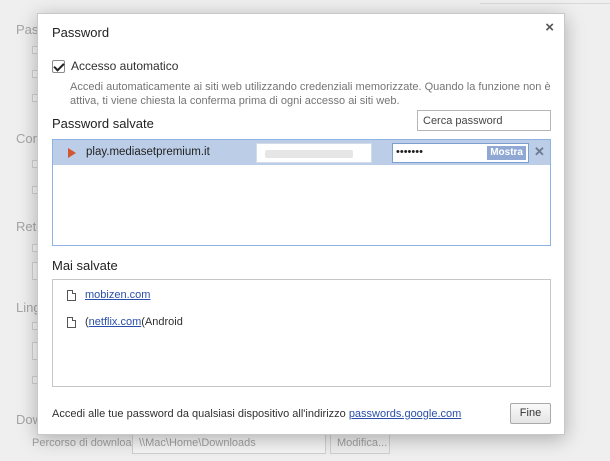  Describe the element at coordinates (148, 152) in the screenshot. I see `password-site: play.mediasetpremium.it` at that location.